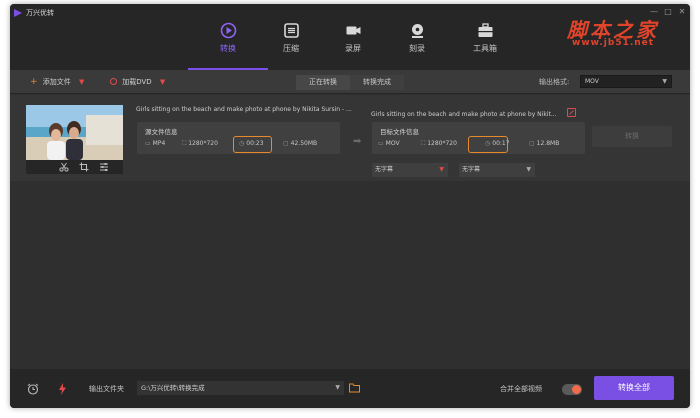  What do you see at coordinates (389, 143) in the screenshot?
I see `target-format: ▭ MOV` at bounding box center [389, 143].